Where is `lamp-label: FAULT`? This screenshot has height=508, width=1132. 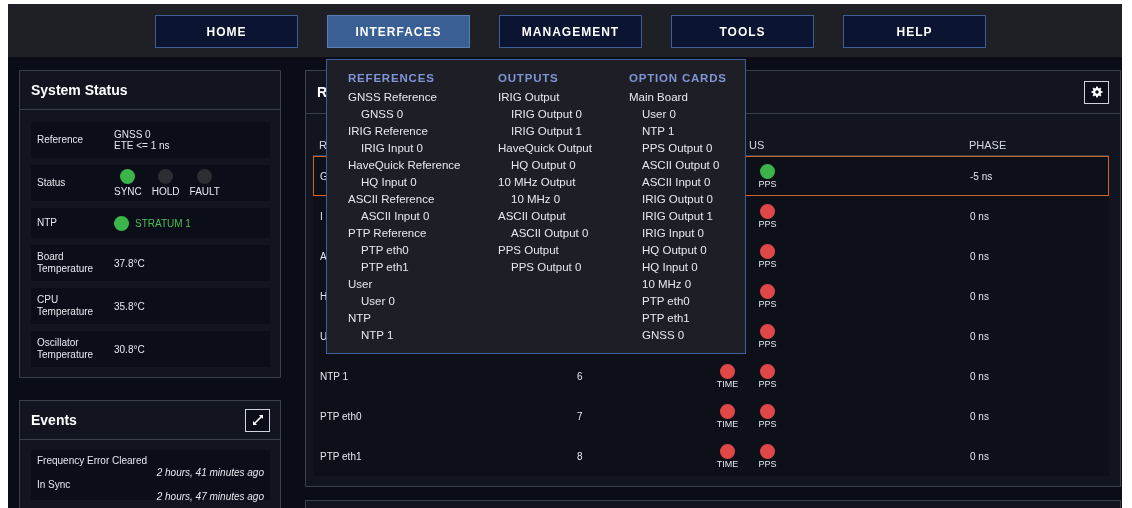
lamp-label: FAULT is located at coordinates (204, 191).